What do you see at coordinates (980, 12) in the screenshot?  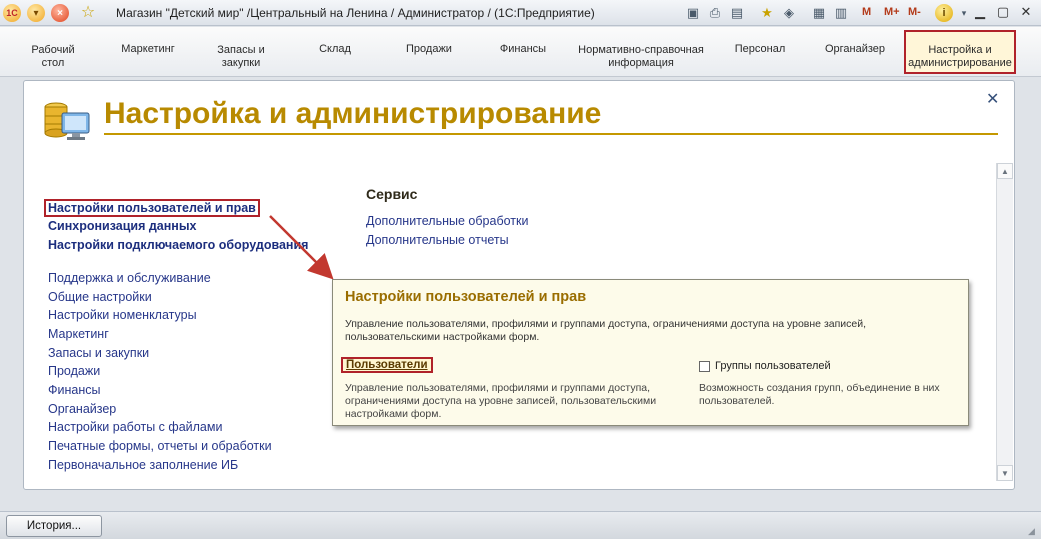 I see `minimize-icon: ▁` at bounding box center [980, 12].